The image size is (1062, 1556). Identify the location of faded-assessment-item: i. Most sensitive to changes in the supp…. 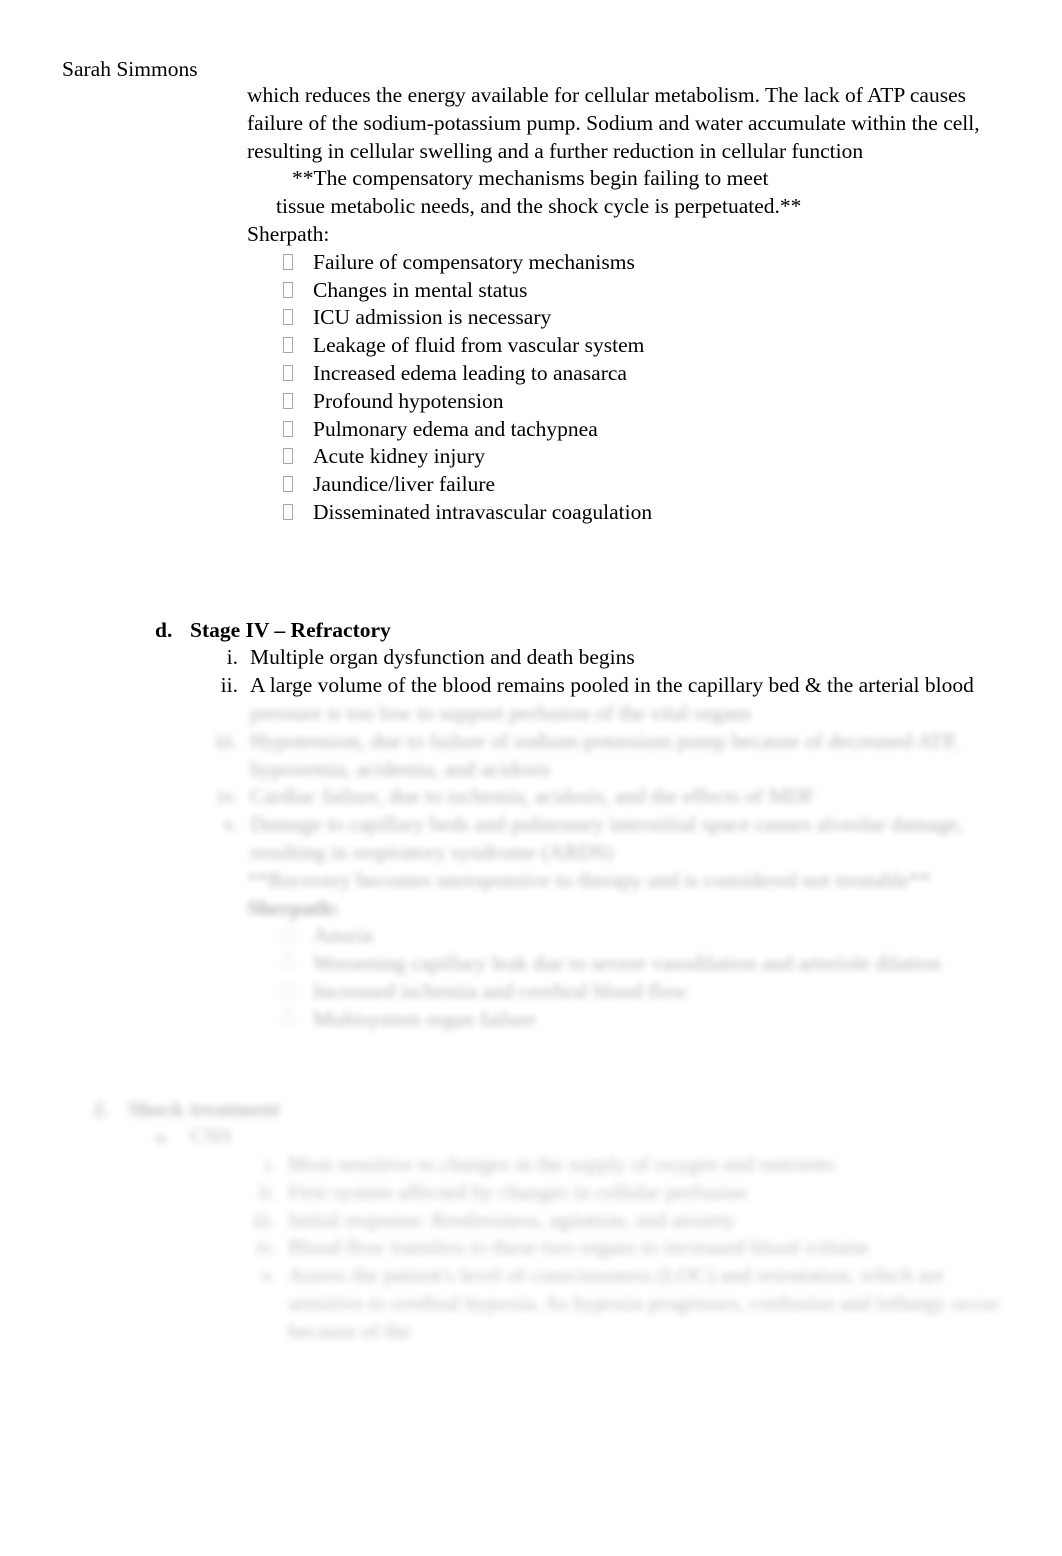
(531, 1165).